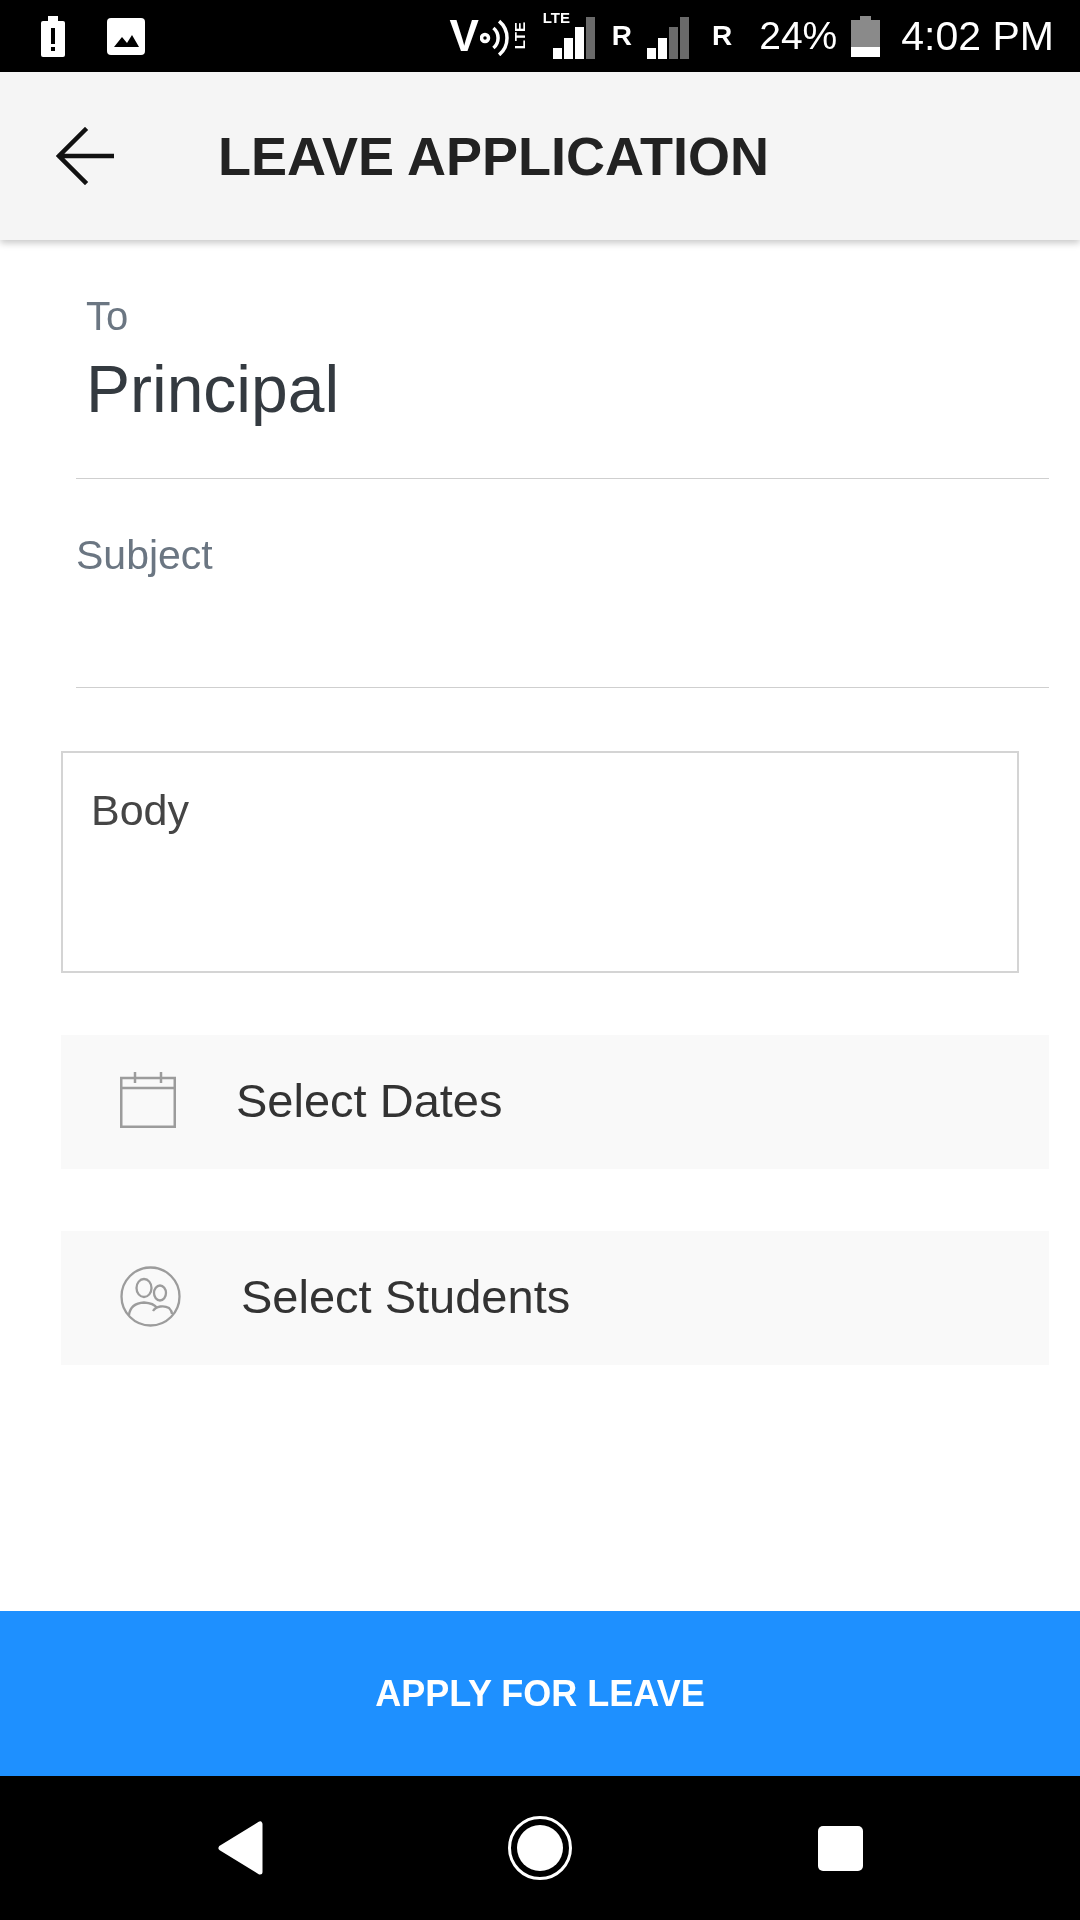  Describe the element at coordinates (840, 1848) in the screenshot. I see `recents-icon` at that location.